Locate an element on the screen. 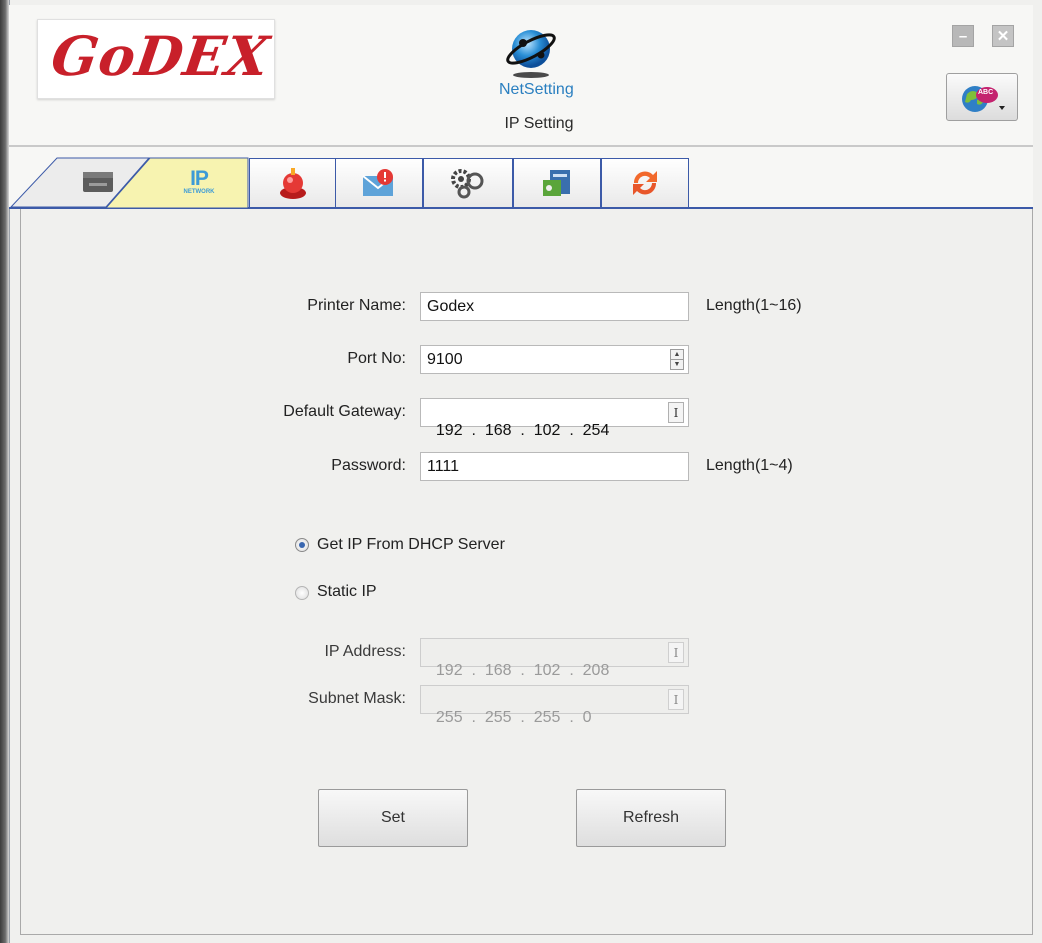 Image resolution: width=1042 pixels, height=943 pixels. ip-network-icon: IP is located at coordinates (199, 178).